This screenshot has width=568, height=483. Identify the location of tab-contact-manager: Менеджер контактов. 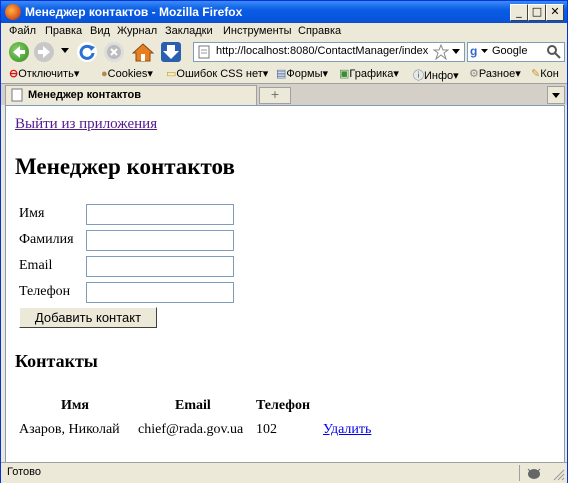
(131, 95).